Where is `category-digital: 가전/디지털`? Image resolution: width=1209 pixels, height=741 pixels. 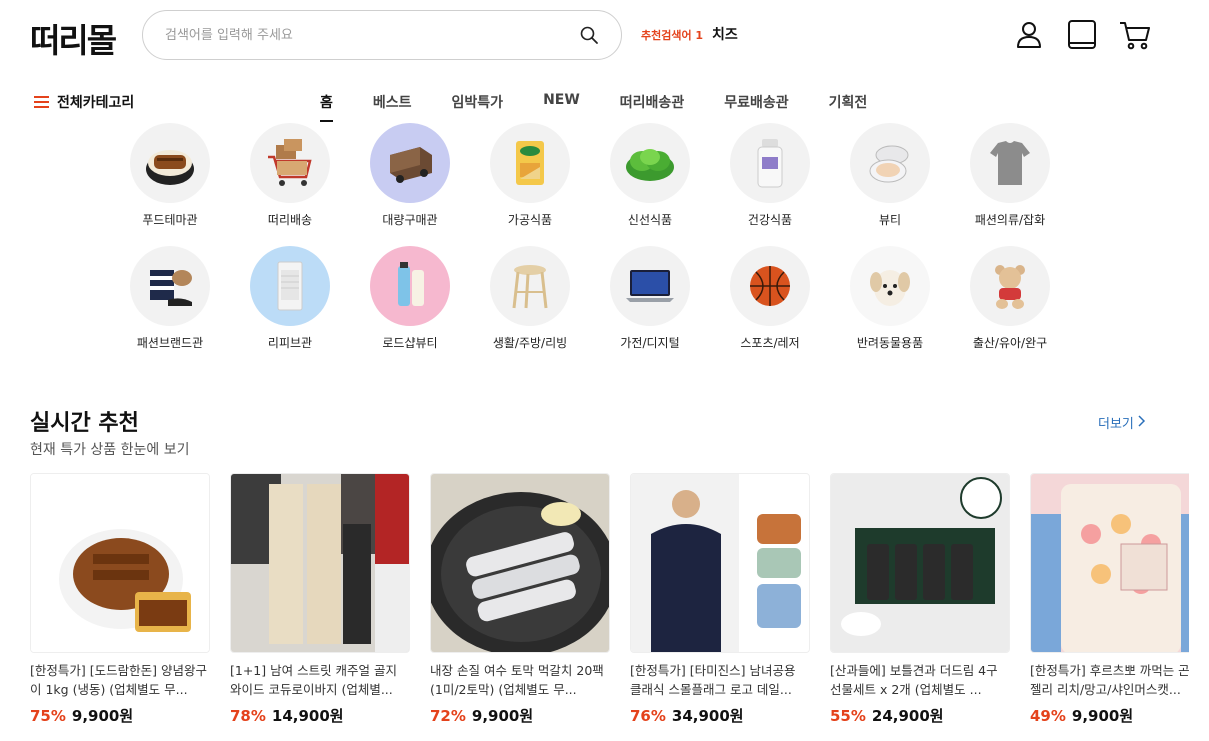
category-digital: 가전/디지털 is located at coordinates (650, 298).